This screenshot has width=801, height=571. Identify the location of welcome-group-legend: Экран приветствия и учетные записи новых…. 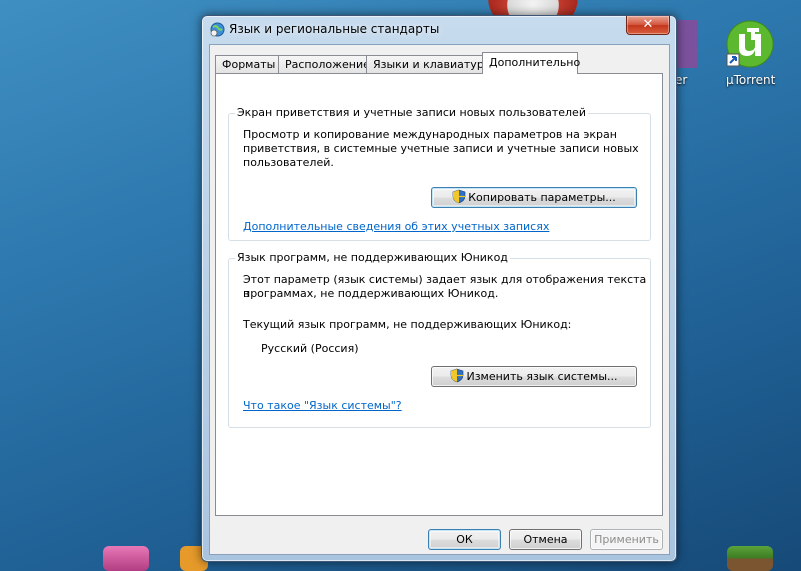
(411, 113).